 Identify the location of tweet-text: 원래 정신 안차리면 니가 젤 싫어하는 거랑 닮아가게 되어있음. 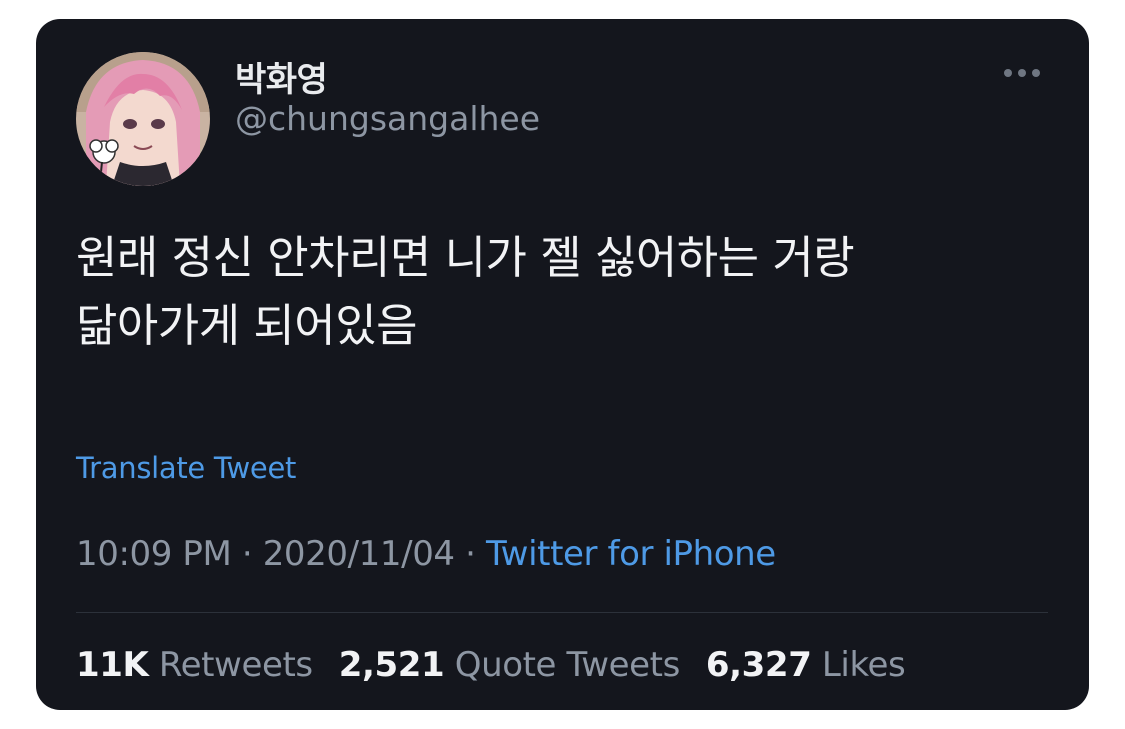
(465, 291).